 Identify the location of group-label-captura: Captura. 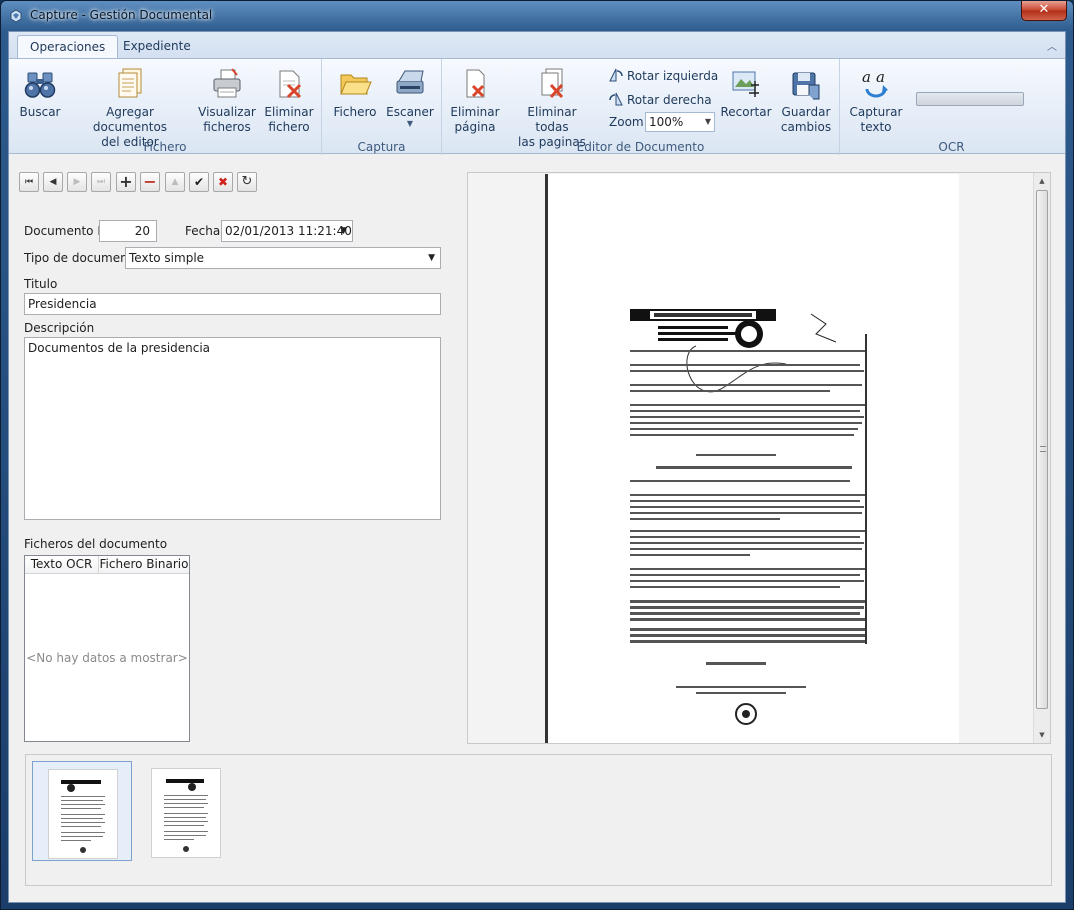
(381, 147).